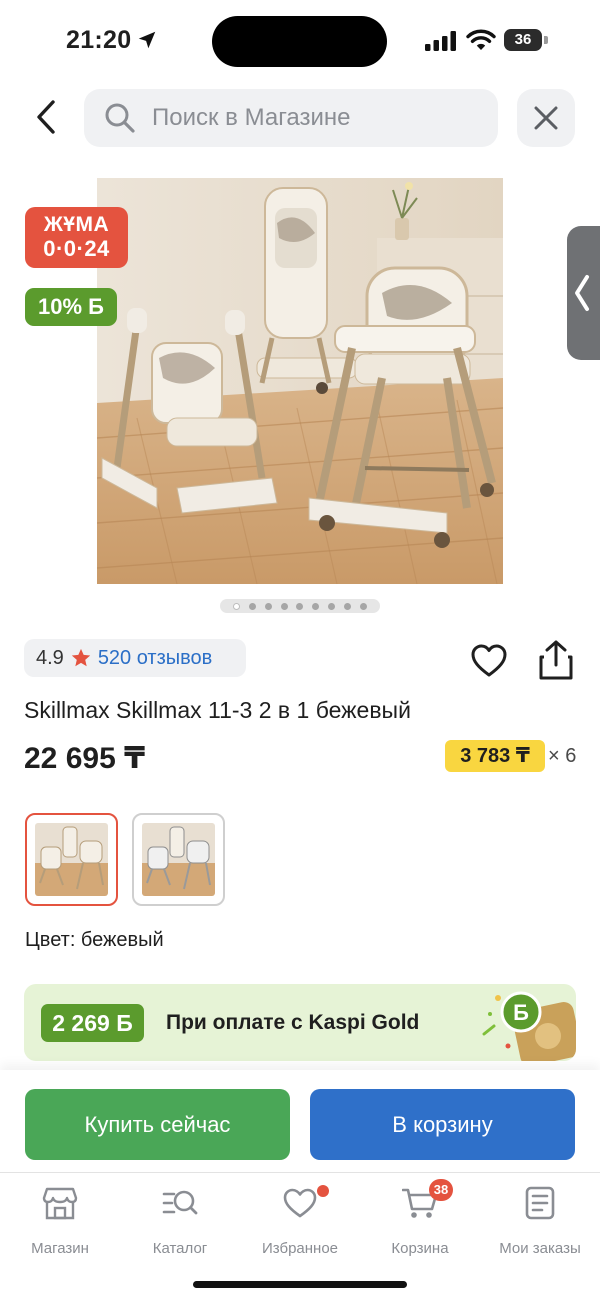  I want to click on rating-value: 4.9, so click(50, 657).